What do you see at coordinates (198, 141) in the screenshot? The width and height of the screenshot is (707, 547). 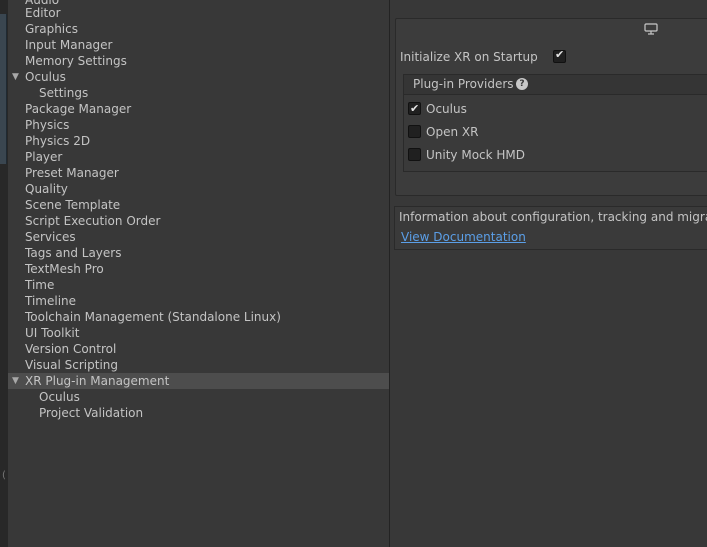 I see `sidebar-item-physics-2d: Physics 2D` at bounding box center [198, 141].